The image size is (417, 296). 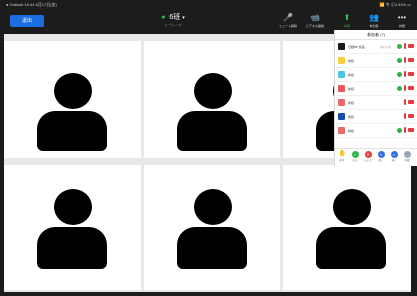 I want to click on yes-button: ✓ はい, so click(x=355, y=158).